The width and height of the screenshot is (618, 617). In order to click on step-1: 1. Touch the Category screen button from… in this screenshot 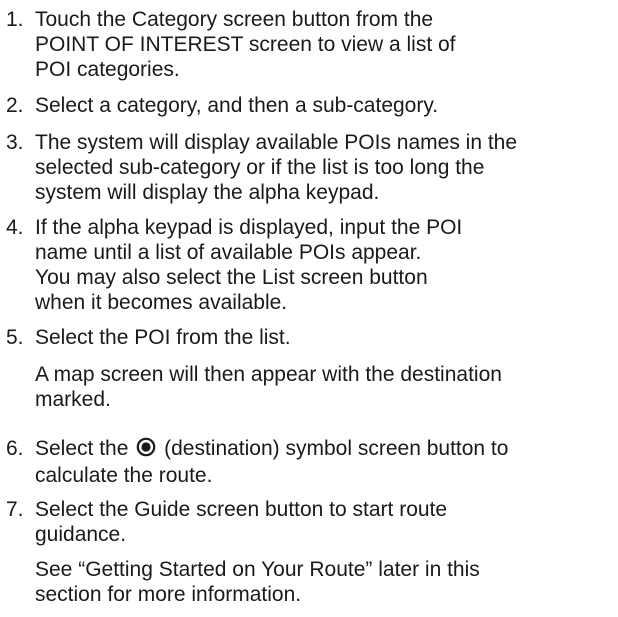, I will do `click(228, 44)`.